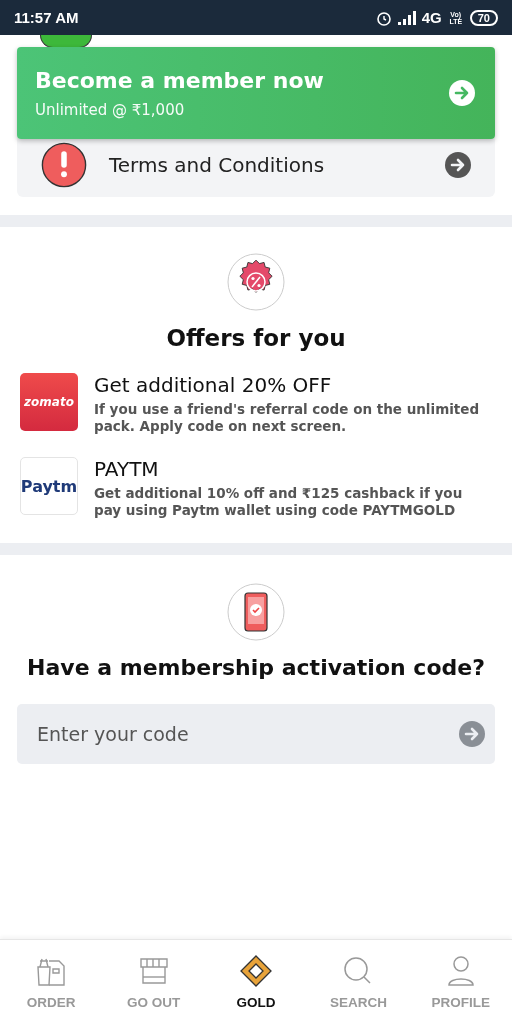  Describe the element at coordinates (287, 418) in the screenshot. I see `offer-description: If you use a friend's referral code on the unlimited pack. Apply code on next screen.` at that location.